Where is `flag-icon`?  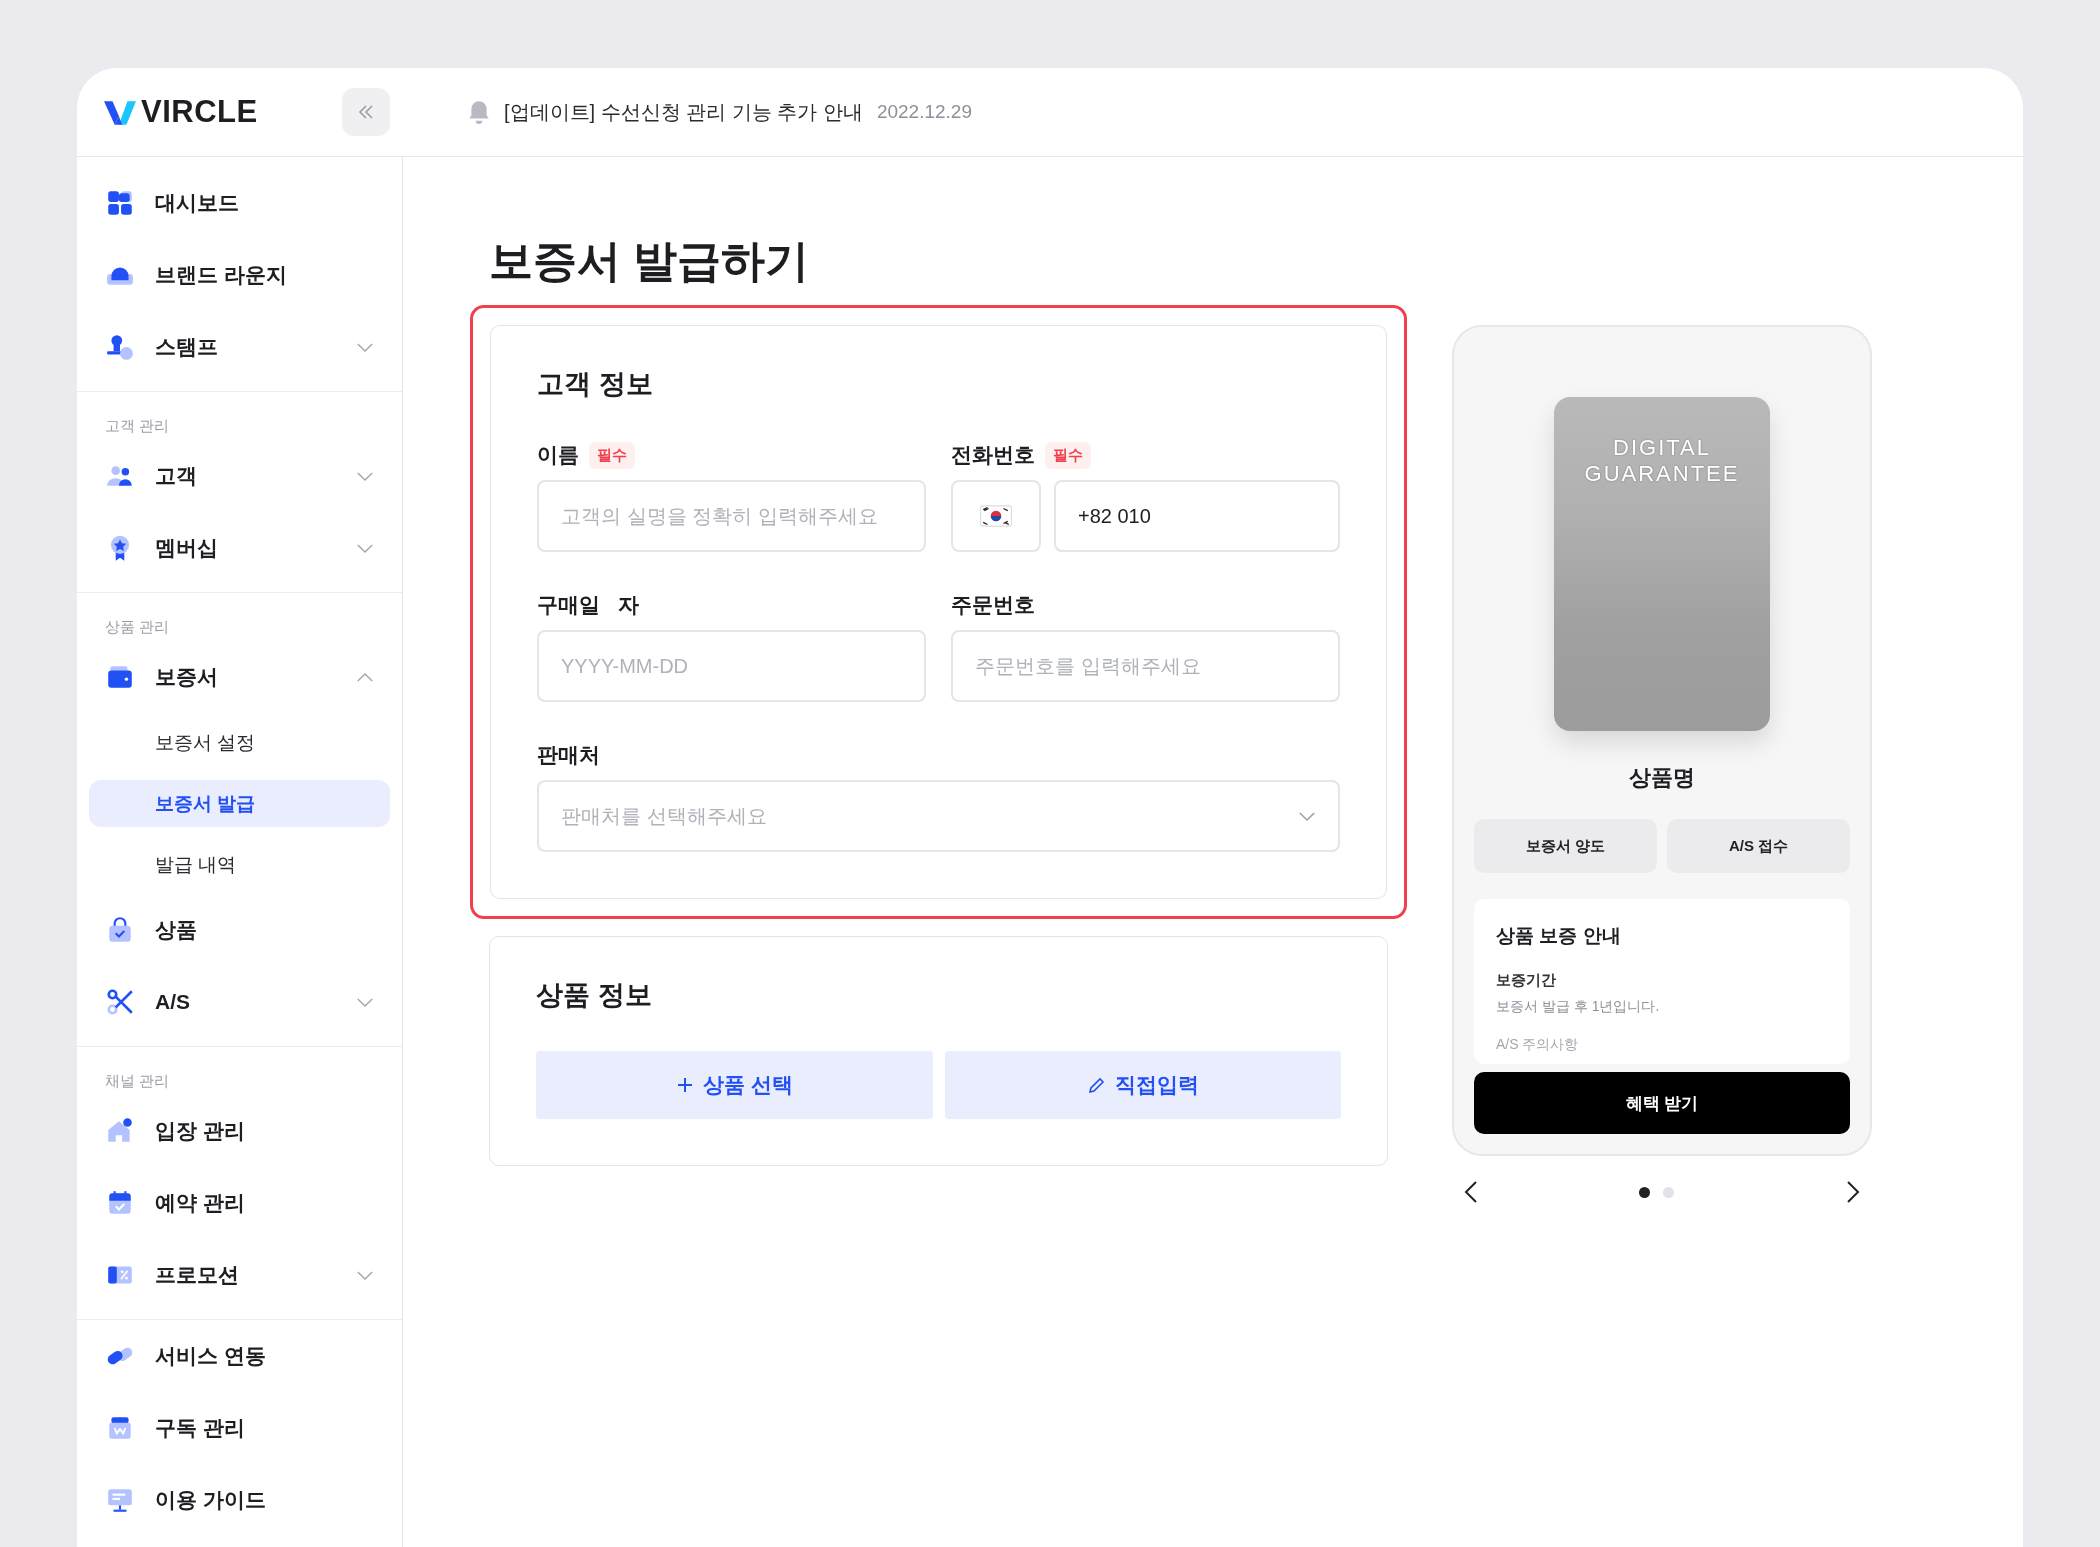
flag-icon is located at coordinates (996, 516).